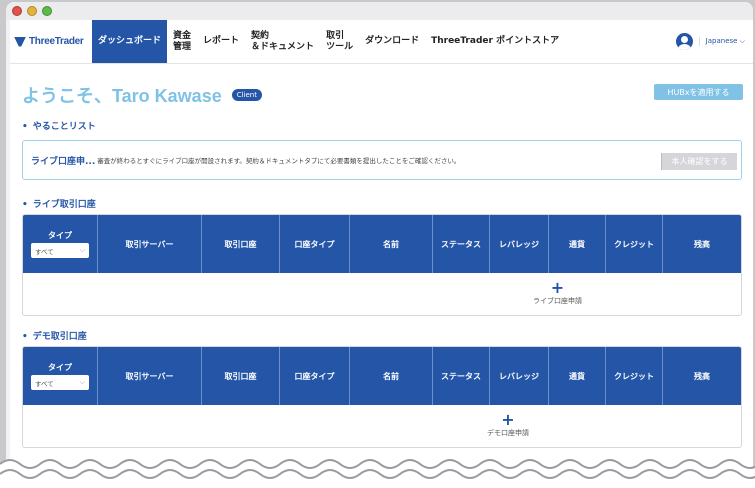  What do you see at coordinates (382, 294) in the screenshot?
I see `table-body: + ライブ口座申請` at bounding box center [382, 294].